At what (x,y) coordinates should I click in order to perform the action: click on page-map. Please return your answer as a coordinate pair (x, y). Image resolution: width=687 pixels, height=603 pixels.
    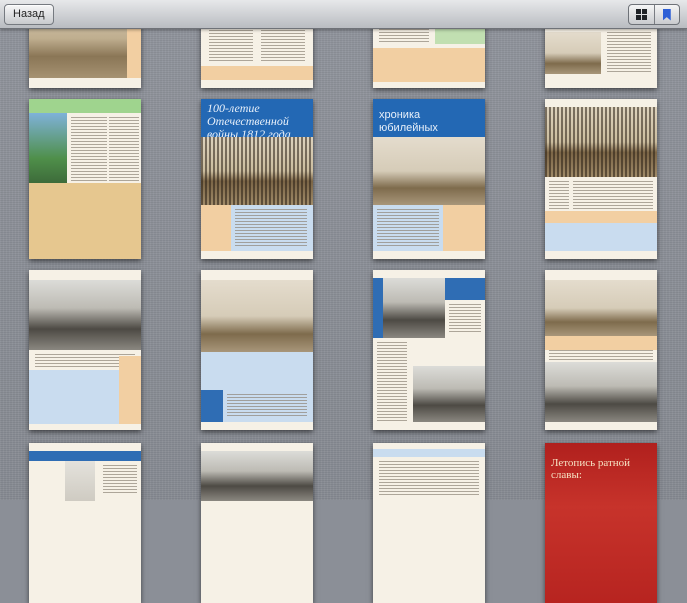
    Looking at the image, I should click on (85, 221).